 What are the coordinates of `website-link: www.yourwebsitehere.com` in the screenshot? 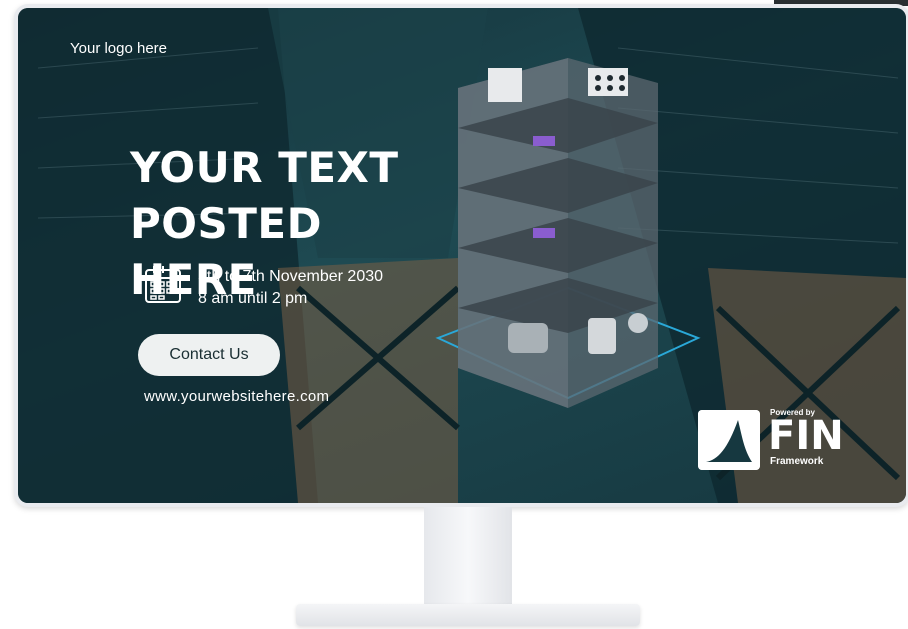 It's located at (236, 396).